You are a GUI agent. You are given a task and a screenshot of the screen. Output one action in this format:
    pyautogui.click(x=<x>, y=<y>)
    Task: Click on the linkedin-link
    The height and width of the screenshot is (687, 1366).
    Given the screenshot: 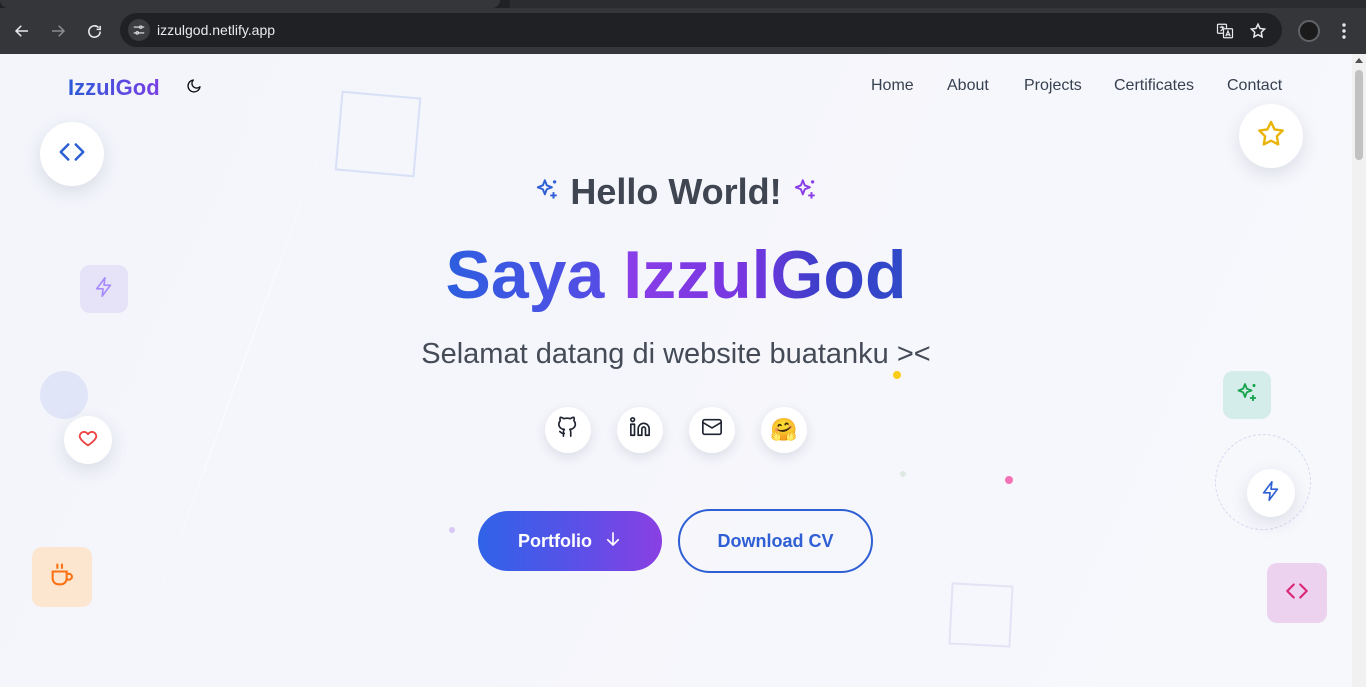 What is the action you would take?
    pyautogui.click(x=640, y=430)
    